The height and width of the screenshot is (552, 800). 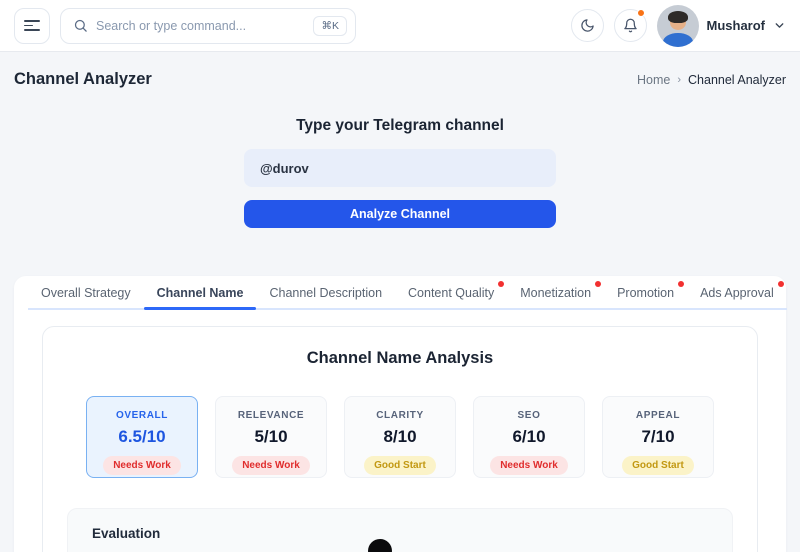 What do you see at coordinates (736, 25) in the screenshot?
I see `user-name: Musharof` at bounding box center [736, 25].